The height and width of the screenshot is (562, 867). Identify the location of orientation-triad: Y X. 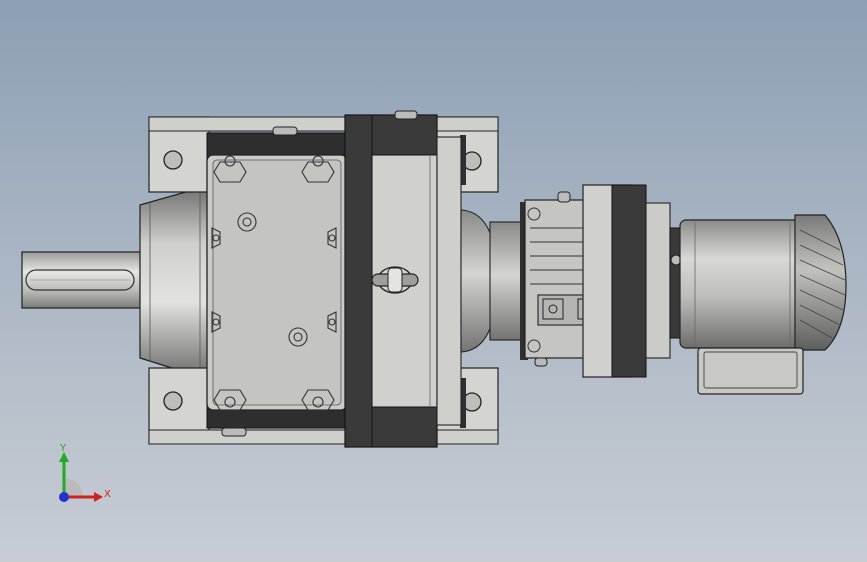
(81, 475).